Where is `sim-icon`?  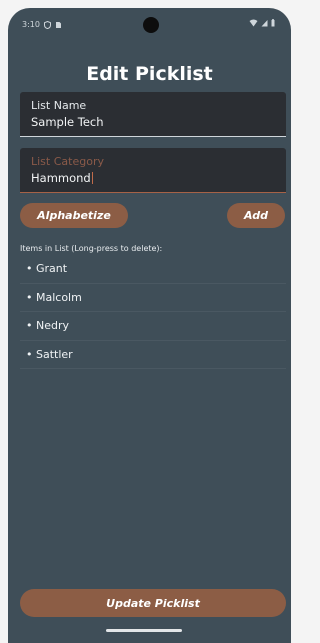
sim-icon is located at coordinates (58, 24).